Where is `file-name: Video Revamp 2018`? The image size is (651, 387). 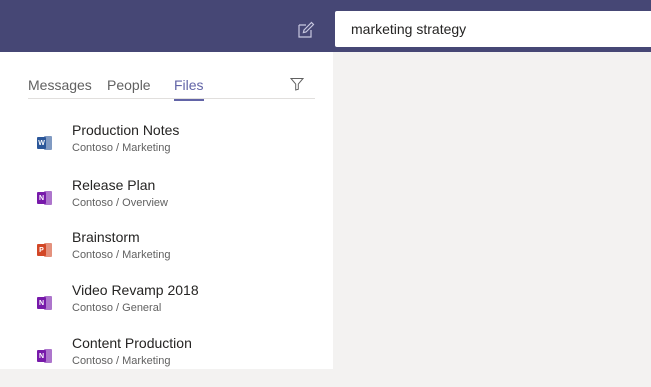
file-name: Video Revamp 2018 is located at coordinates (135, 290).